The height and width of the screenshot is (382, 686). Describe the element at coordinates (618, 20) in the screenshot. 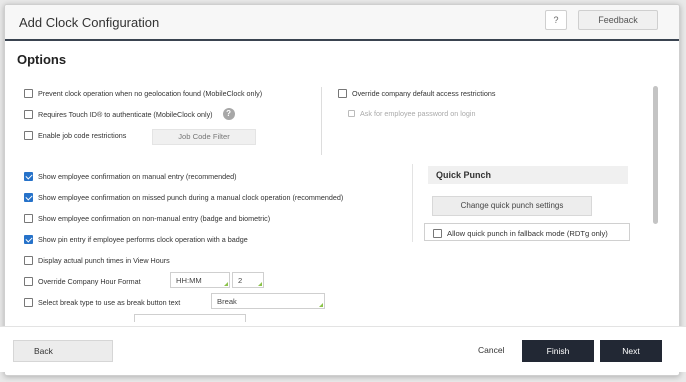

I see `feedback-button: Feedback` at that location.